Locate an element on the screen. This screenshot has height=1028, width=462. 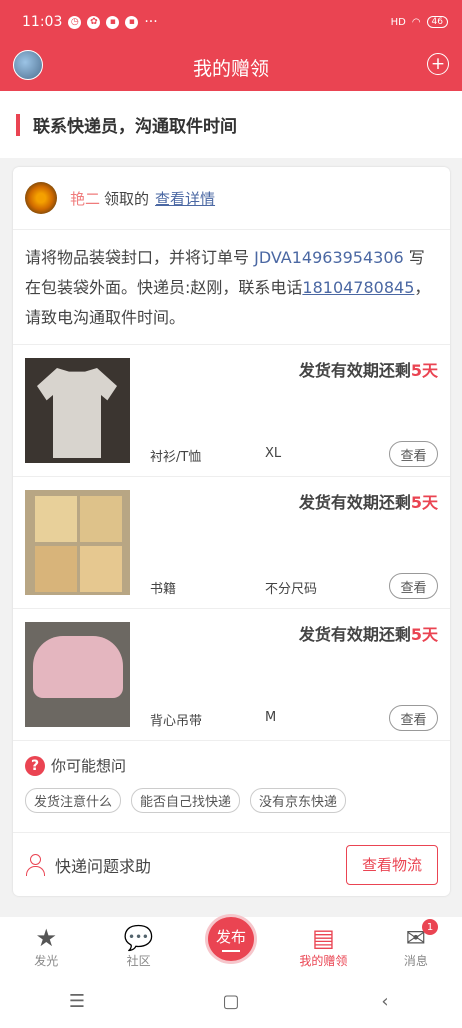
battery-icon: 46 is located at coordinates (437, 22).